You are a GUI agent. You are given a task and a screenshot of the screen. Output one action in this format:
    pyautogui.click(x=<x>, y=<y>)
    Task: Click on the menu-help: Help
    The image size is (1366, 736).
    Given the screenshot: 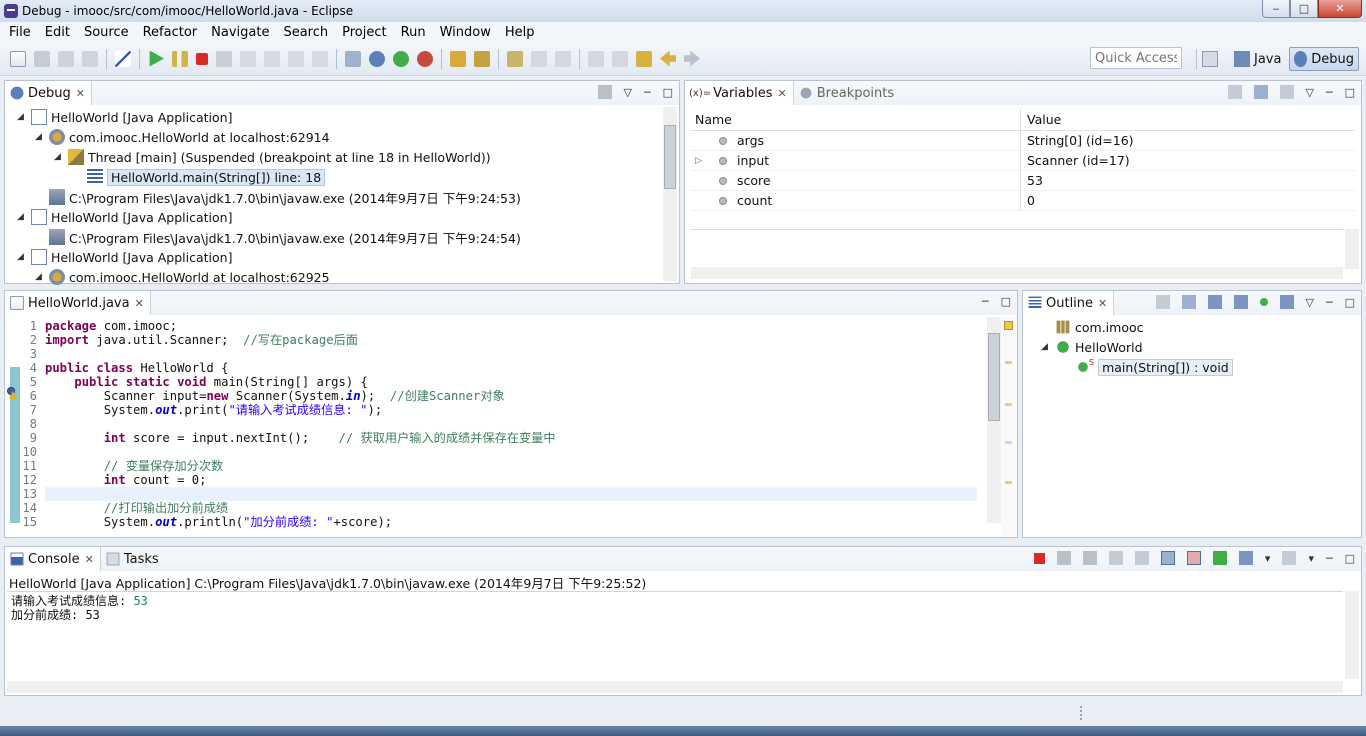 What is the action you would take?
    pyautogui.click(x=520, y=32)
    